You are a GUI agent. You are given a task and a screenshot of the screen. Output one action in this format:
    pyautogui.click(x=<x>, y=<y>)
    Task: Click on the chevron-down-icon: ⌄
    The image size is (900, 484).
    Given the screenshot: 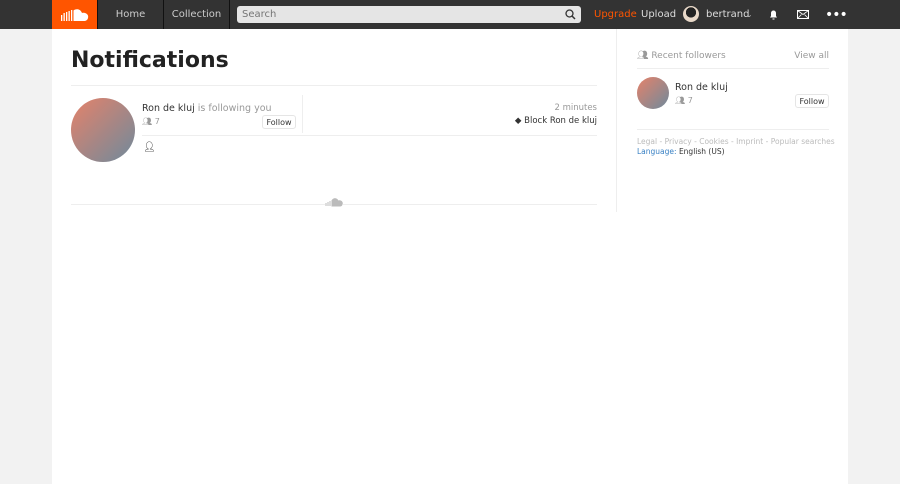 What is the action you would take?
    pyautogui.click(x=749, y=14)
    